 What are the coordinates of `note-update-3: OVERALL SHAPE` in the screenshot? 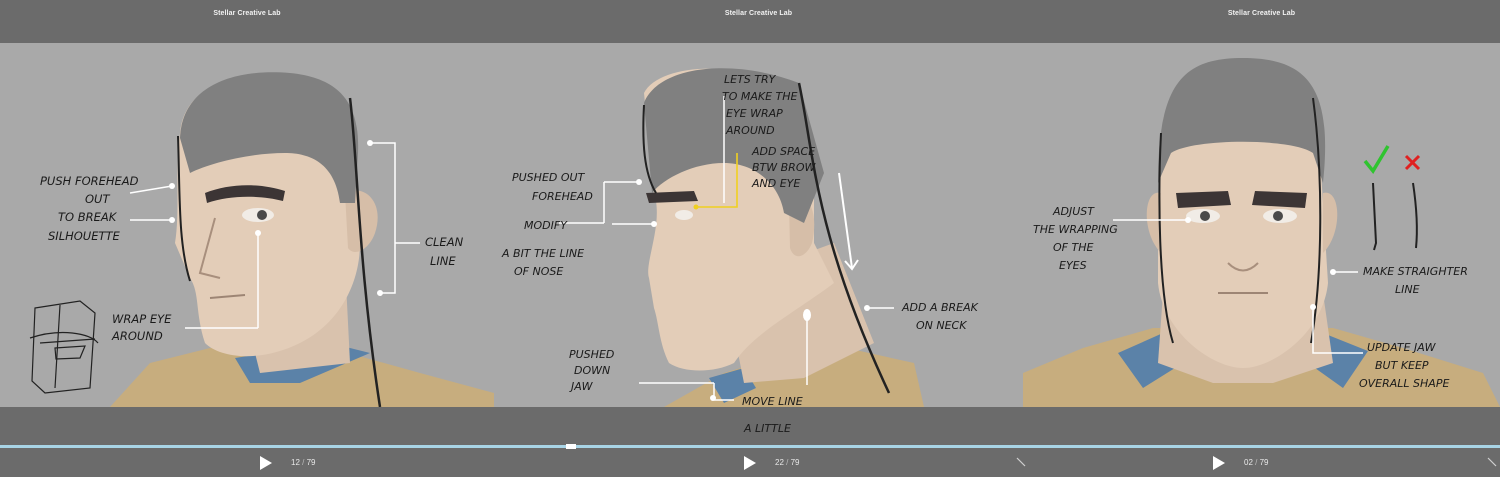 It's located at (1404, 383).